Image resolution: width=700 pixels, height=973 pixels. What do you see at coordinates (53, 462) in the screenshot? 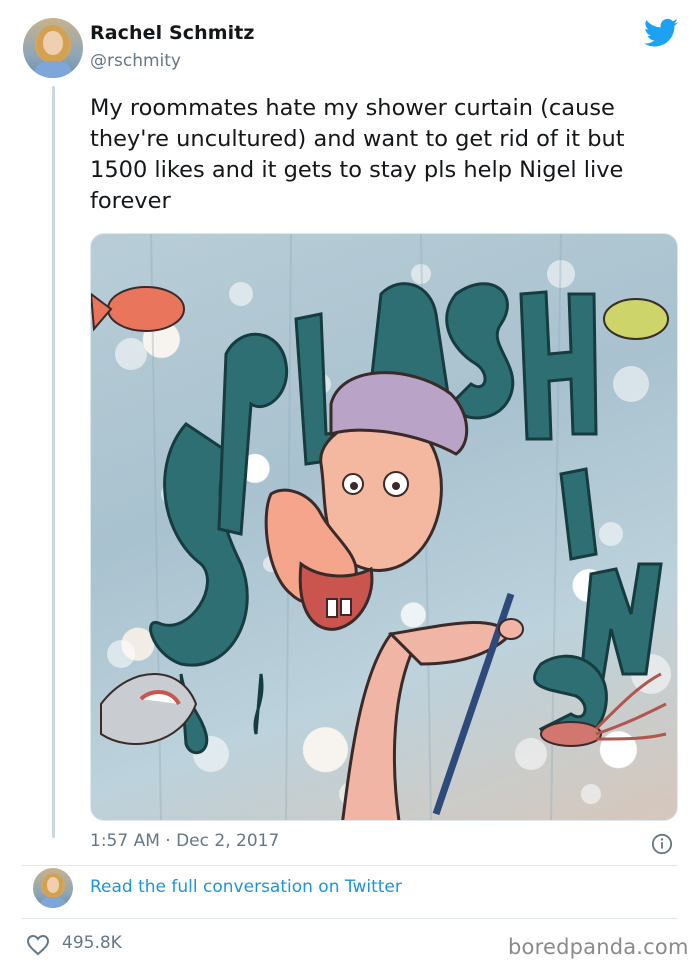
I see `thread-line` at bounding box center [53, 462].